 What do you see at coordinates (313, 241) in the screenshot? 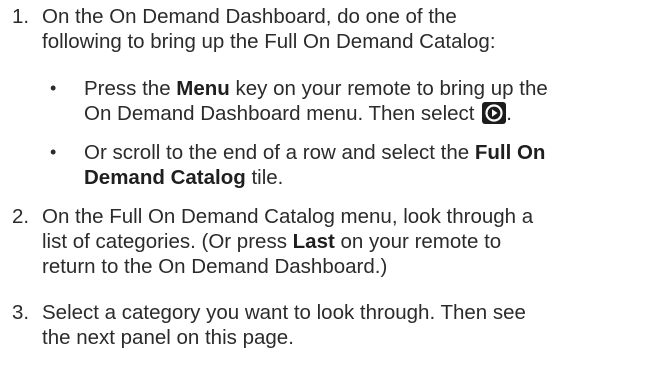
I see `last-key-label: Last` at bounding box center [313, 241].